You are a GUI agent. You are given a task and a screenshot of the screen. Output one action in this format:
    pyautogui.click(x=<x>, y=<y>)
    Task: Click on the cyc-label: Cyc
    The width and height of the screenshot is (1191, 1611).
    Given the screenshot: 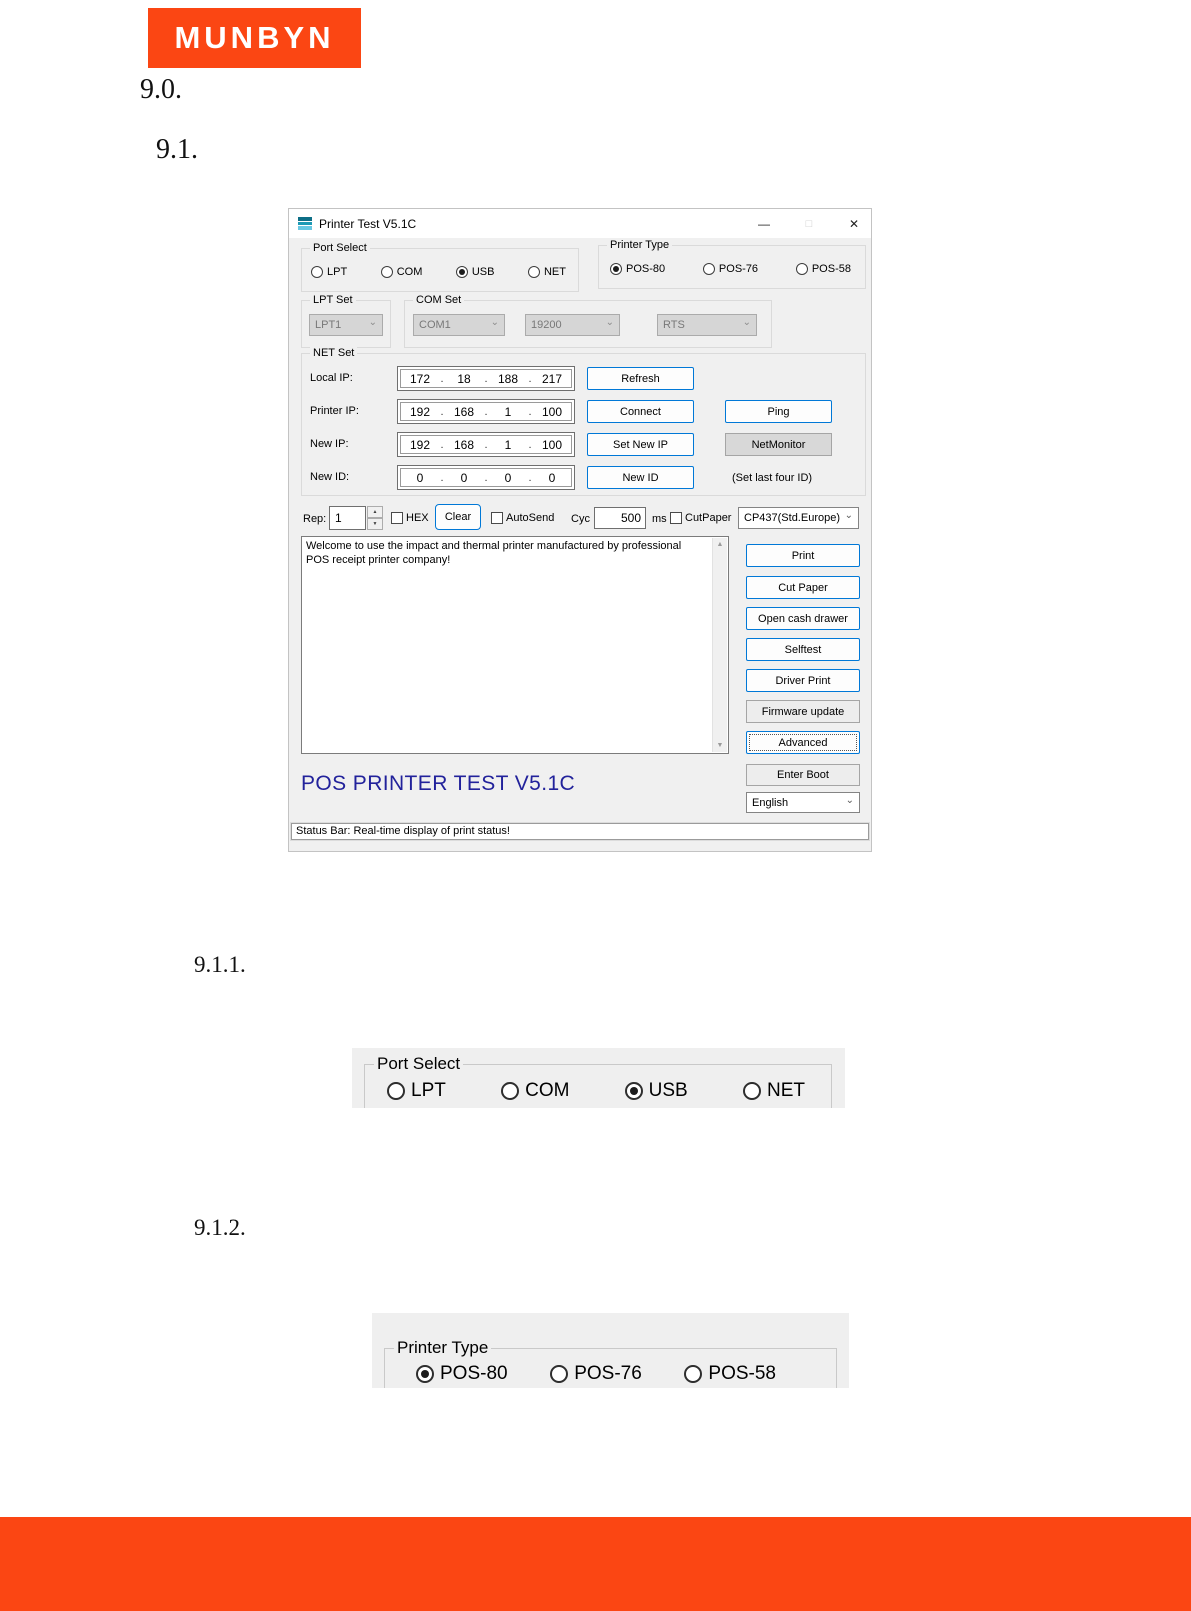 What is the action you would take?
    pyautogui.click(x=580, y=519)
    